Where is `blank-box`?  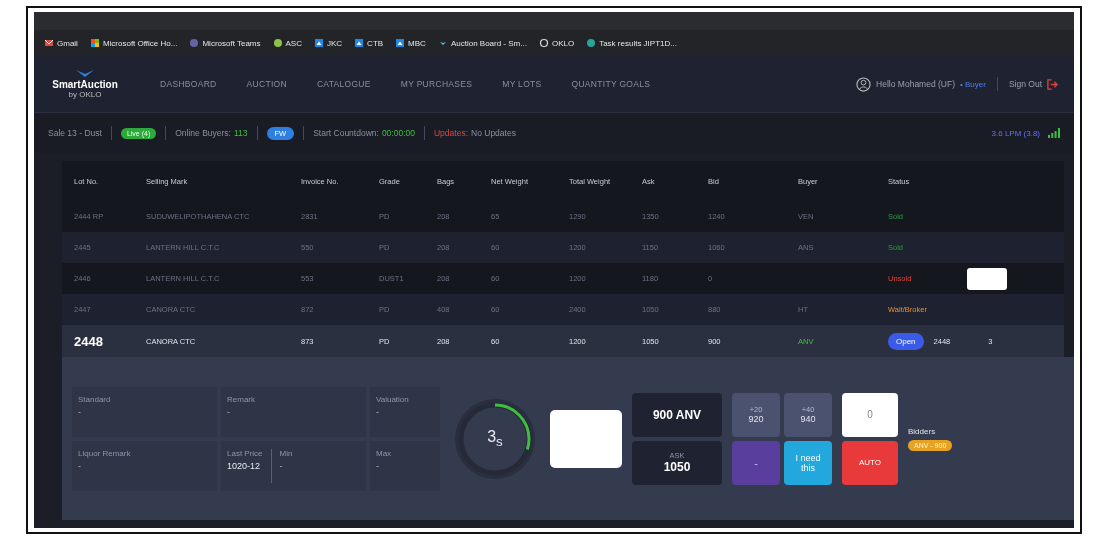
blank-box is located at coordinates (987, 278).